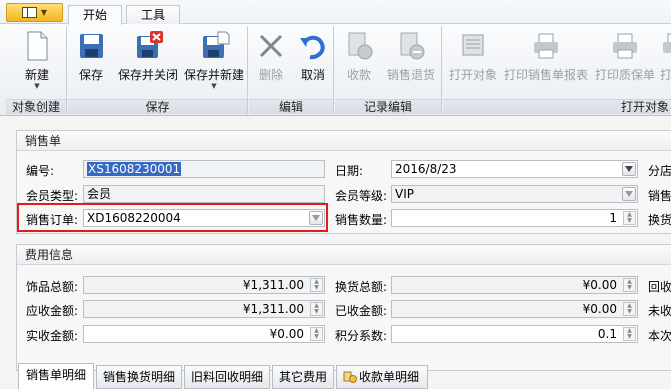  I want to click on recycle-label: 回收, so click(659, 287).